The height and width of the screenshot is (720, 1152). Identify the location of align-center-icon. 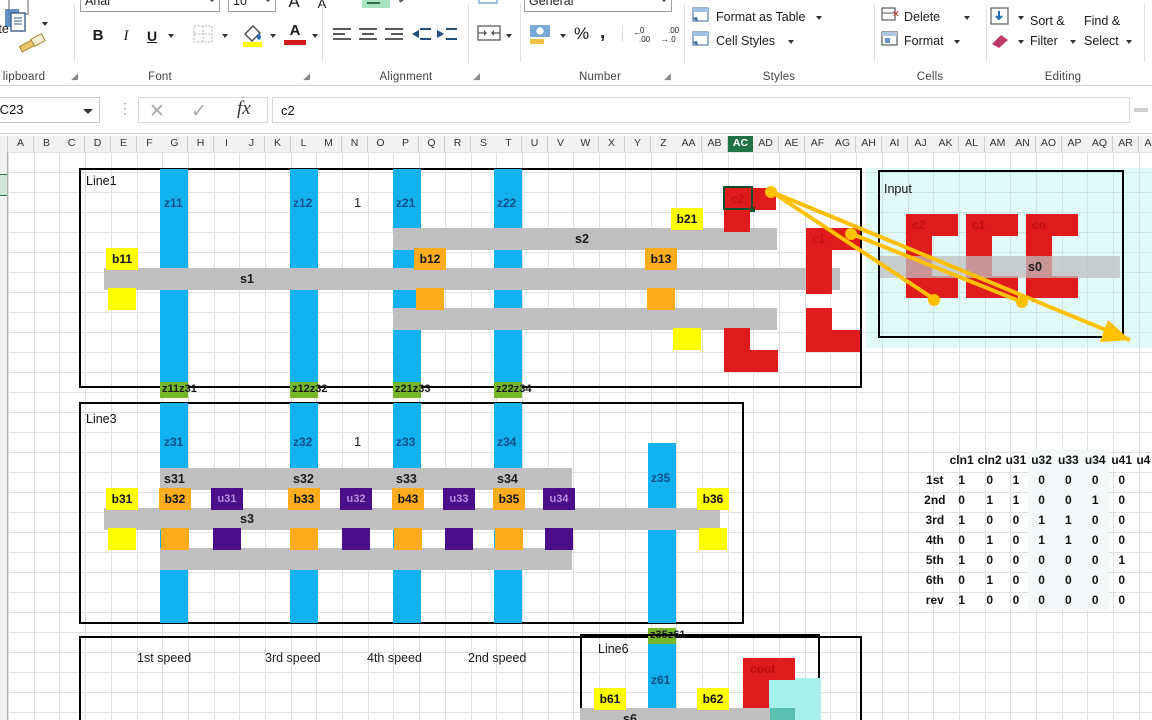
(368, 35).